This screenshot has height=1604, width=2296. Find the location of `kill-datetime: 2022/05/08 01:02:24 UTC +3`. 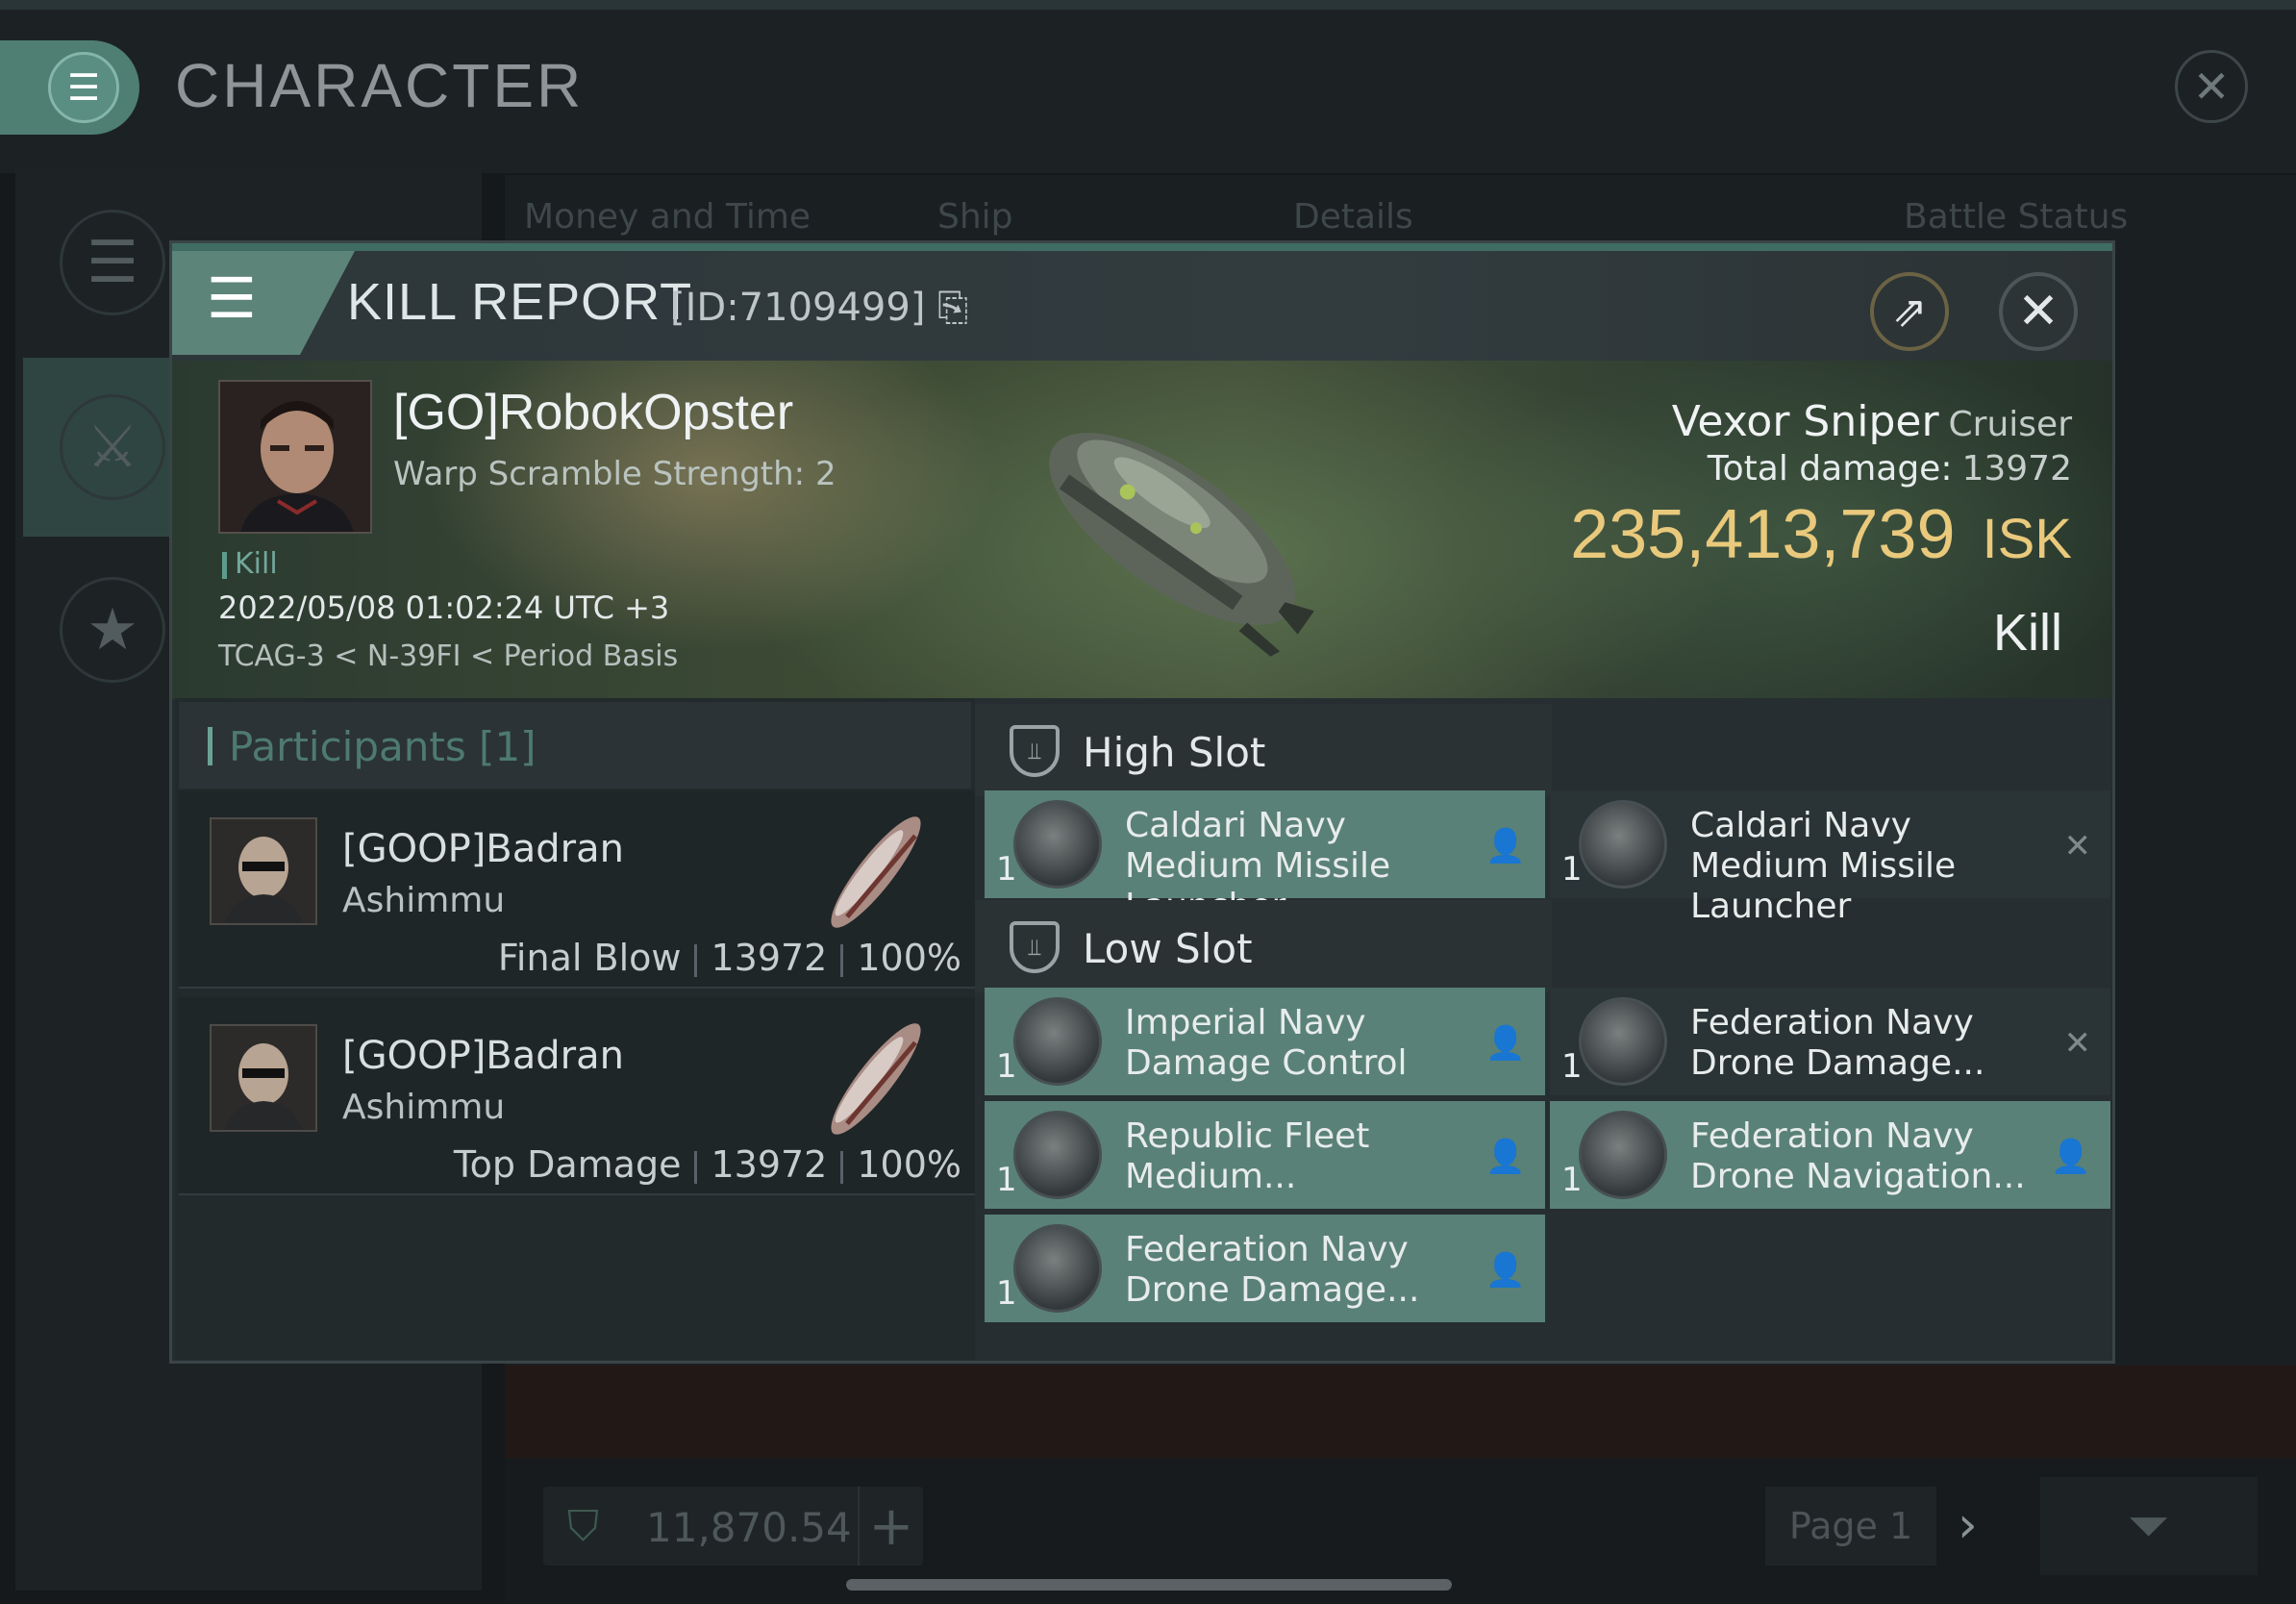

kill-datetime: 2022/05/08 01:02:24 UTC +3 is located at coordinates (444, 607).